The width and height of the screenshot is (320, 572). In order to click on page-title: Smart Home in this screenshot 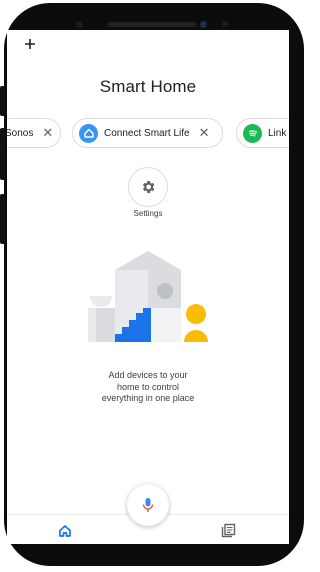, I will do `click(148, 86)`.